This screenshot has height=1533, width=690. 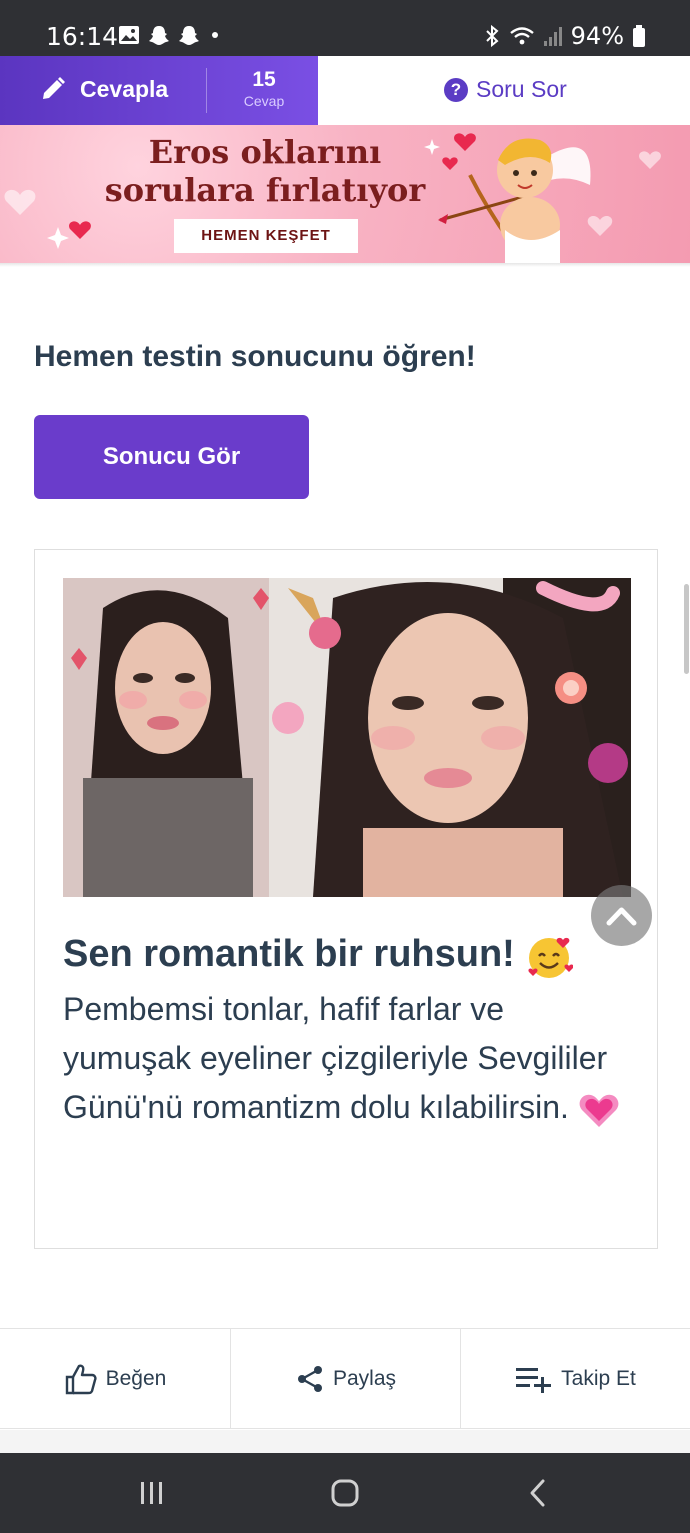 What do you see at coordinates (686, 629) in the screenshot?
I see `page-scrollbar` at bounding box center [686, 629].